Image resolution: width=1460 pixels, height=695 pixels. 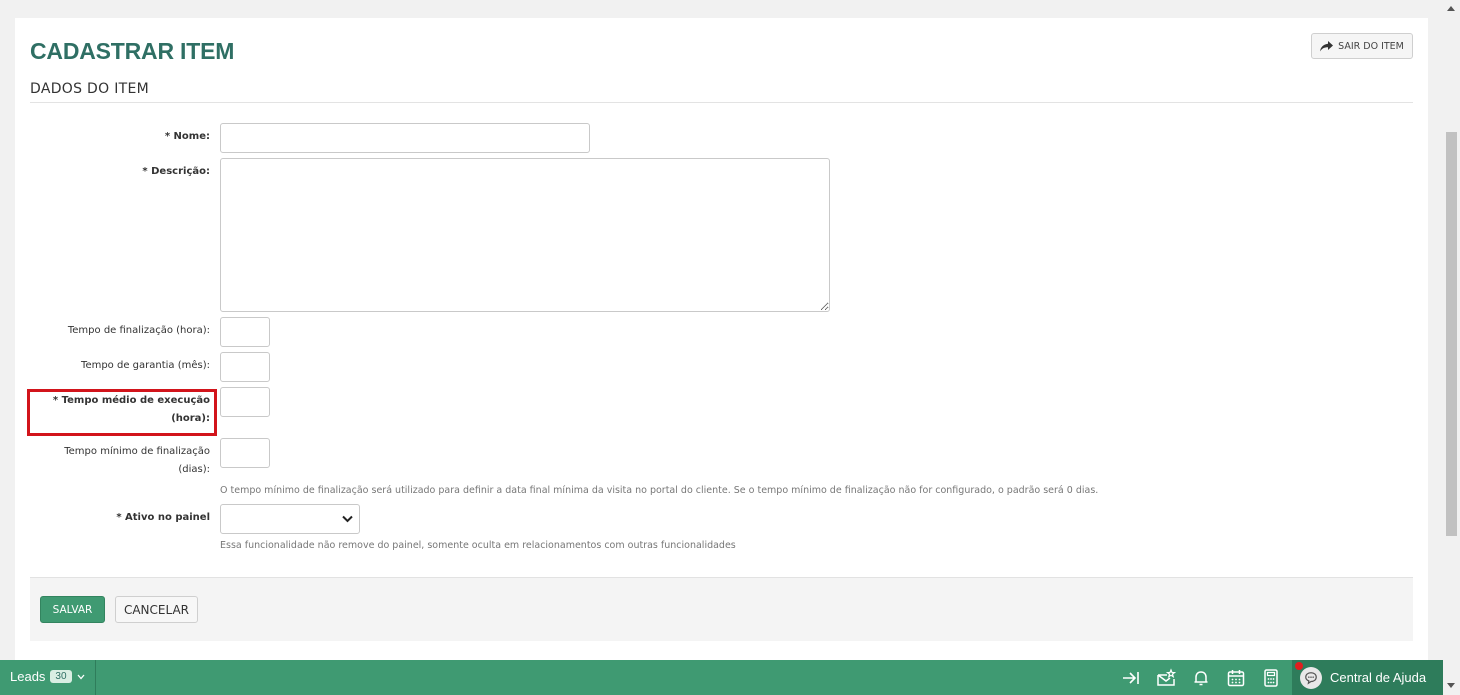 What do you see at coordinates (1371, 46) in the screenshot?
I see `exit-item-label: SAIR DO ITEM` at bounding box center [1371, 46].